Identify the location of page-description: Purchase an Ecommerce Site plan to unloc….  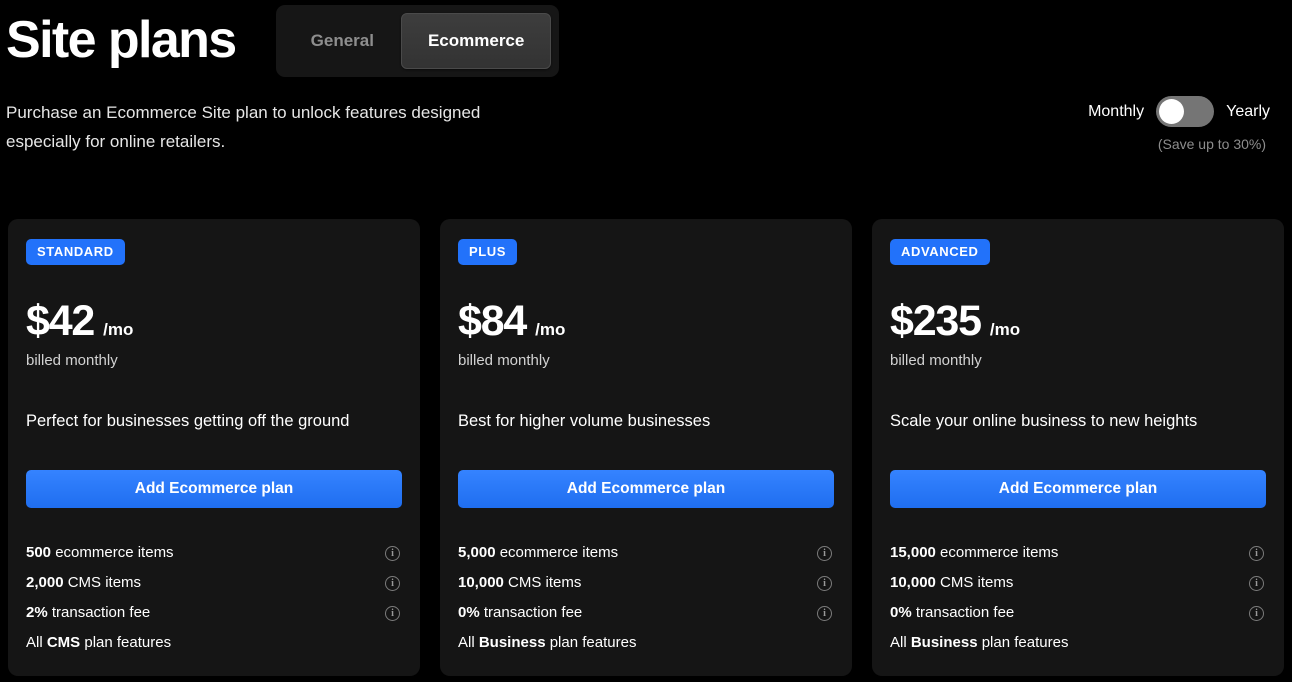
(243, 127).